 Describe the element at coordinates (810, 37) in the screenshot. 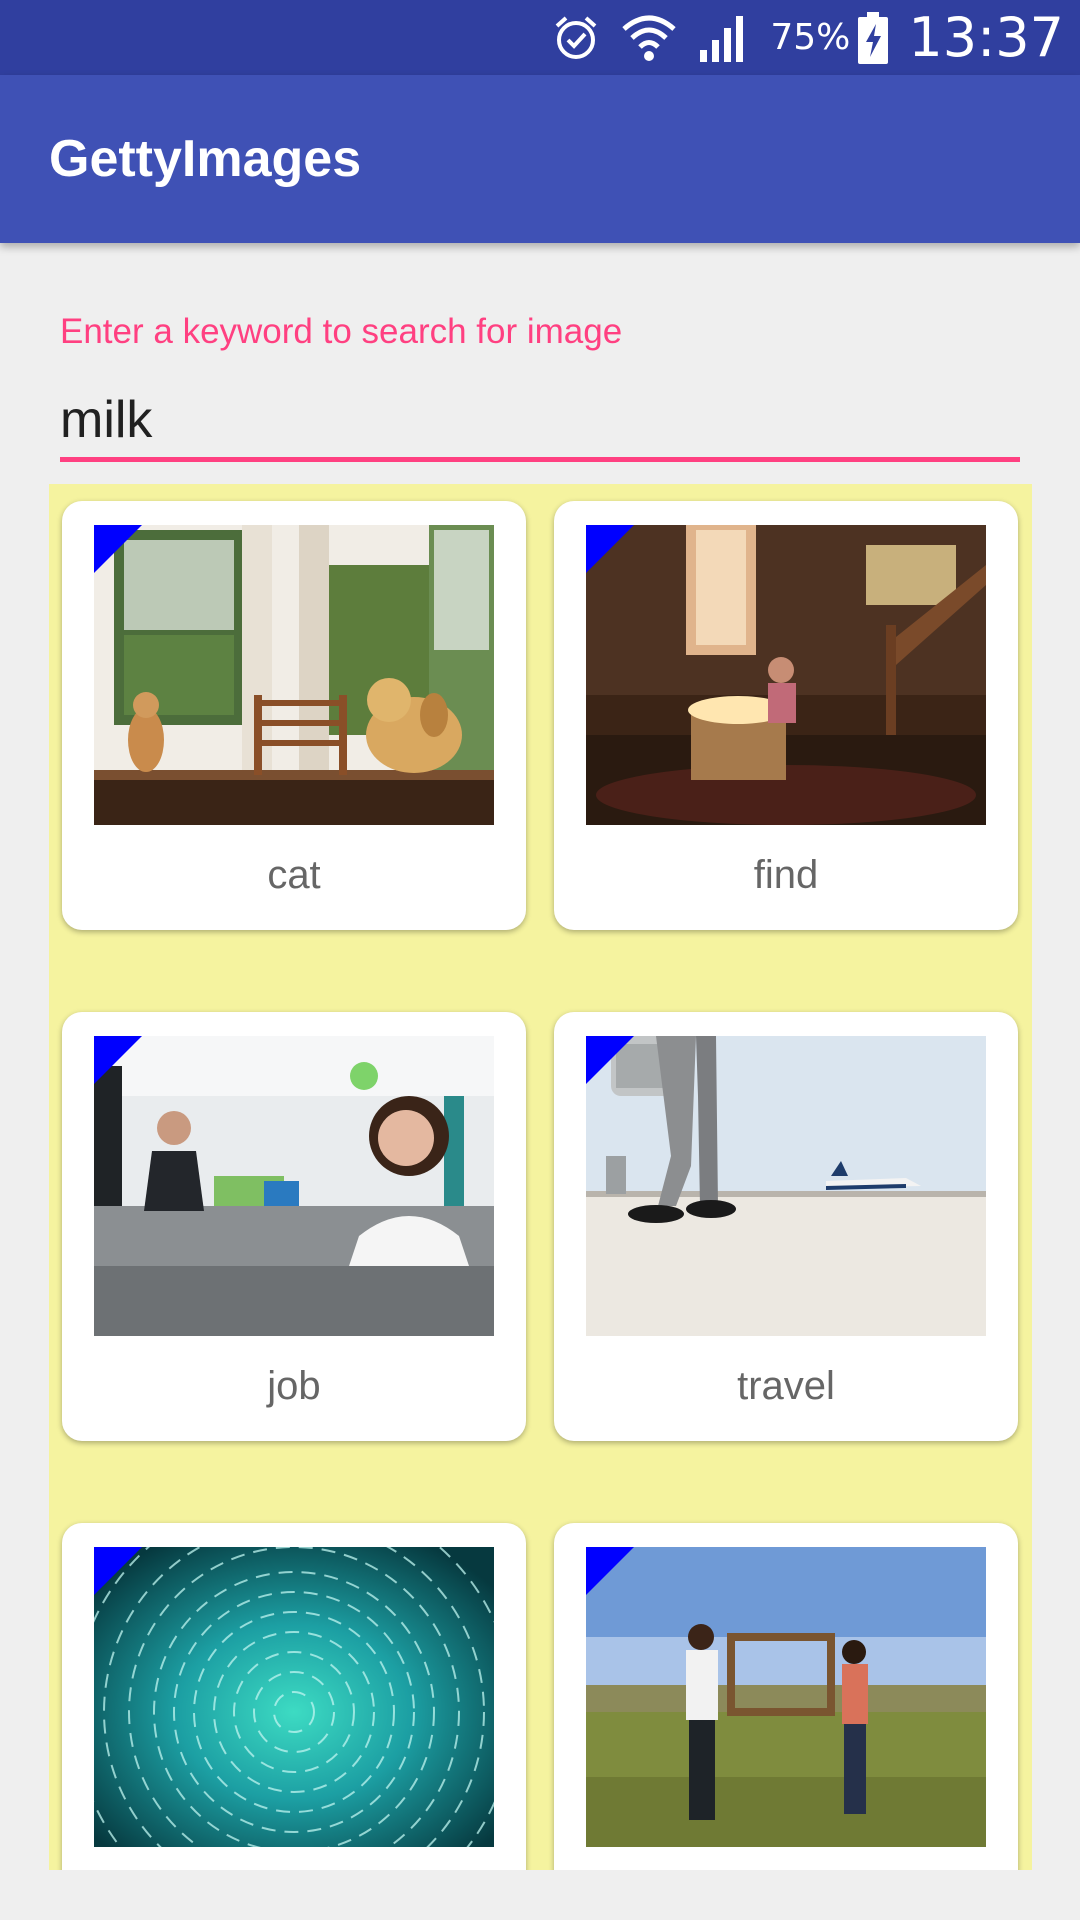

I see `battery-percentage: 75%` at that location.